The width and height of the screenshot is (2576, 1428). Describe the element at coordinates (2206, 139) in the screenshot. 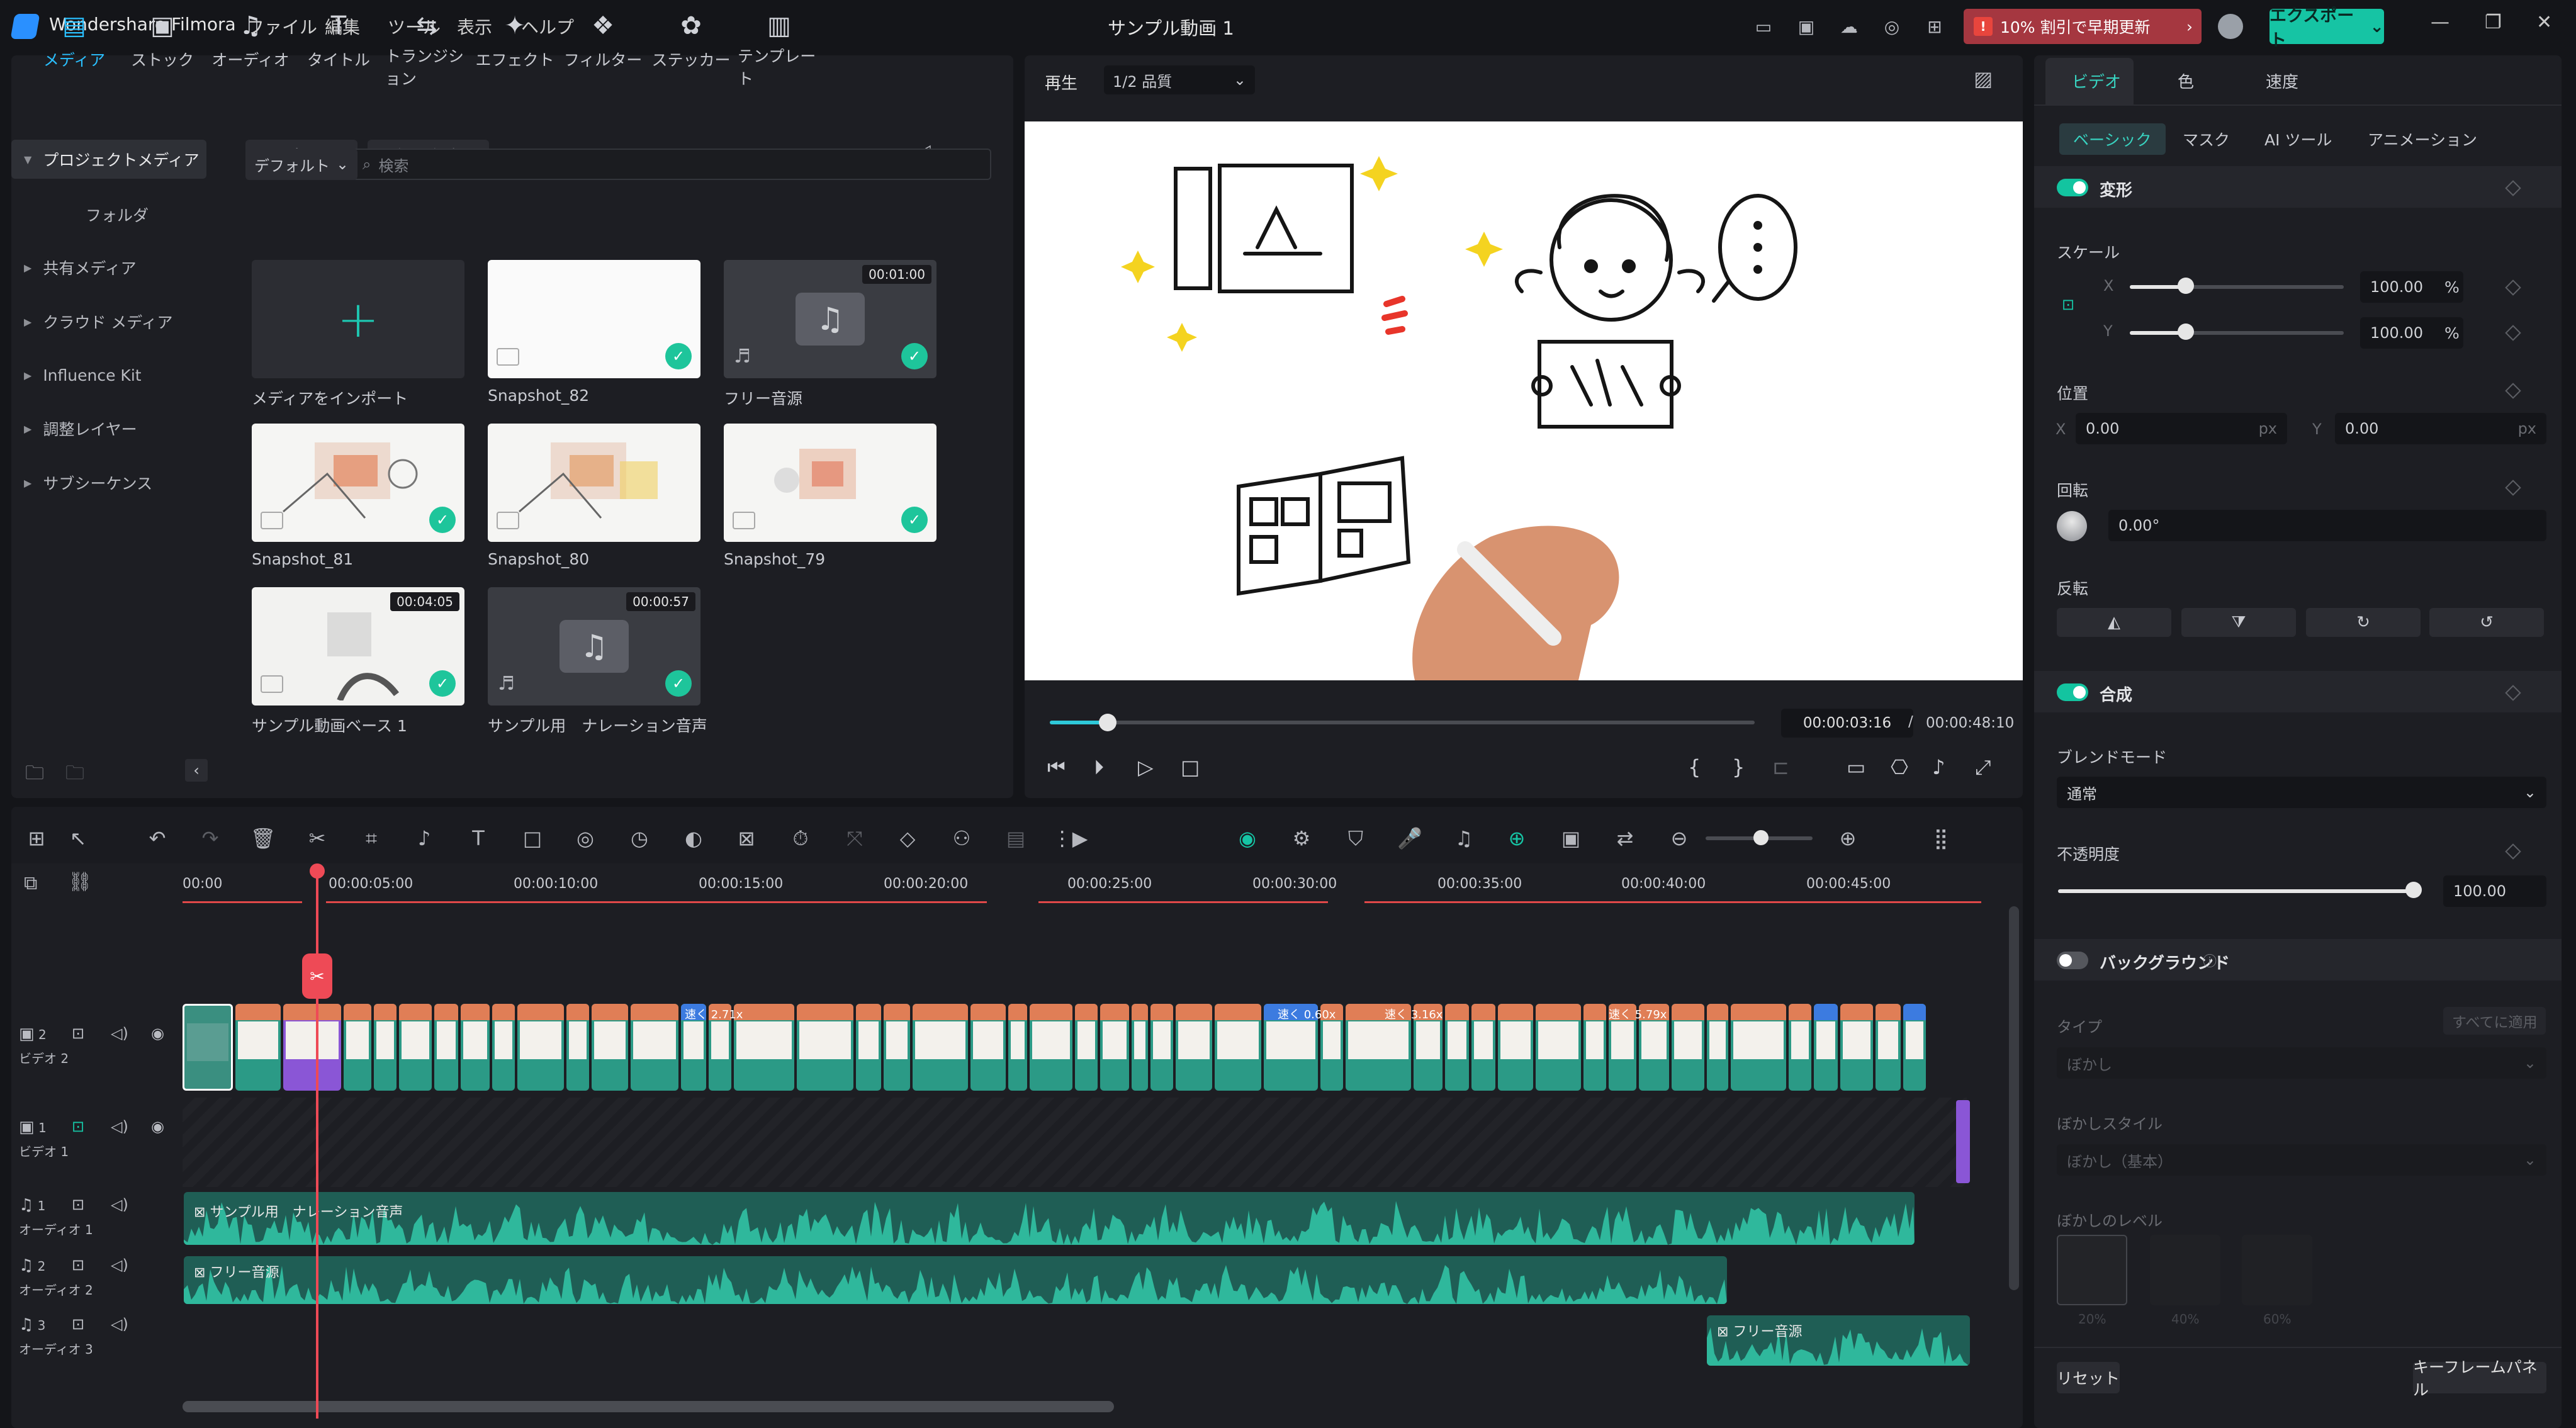

I see `subtab-mask: マスク` at that location.